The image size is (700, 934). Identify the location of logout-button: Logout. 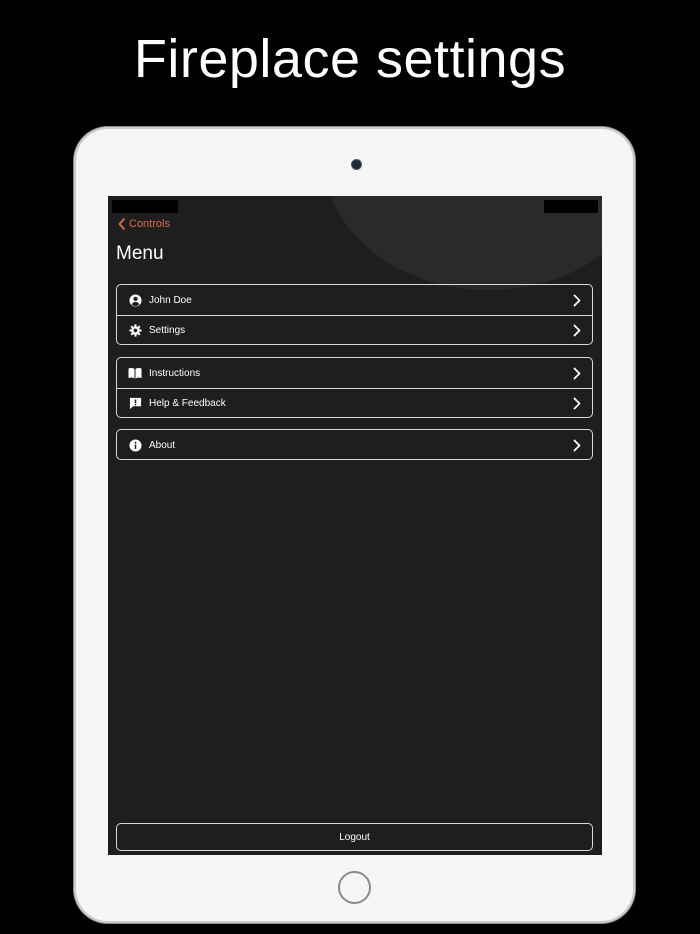
(354, 837).